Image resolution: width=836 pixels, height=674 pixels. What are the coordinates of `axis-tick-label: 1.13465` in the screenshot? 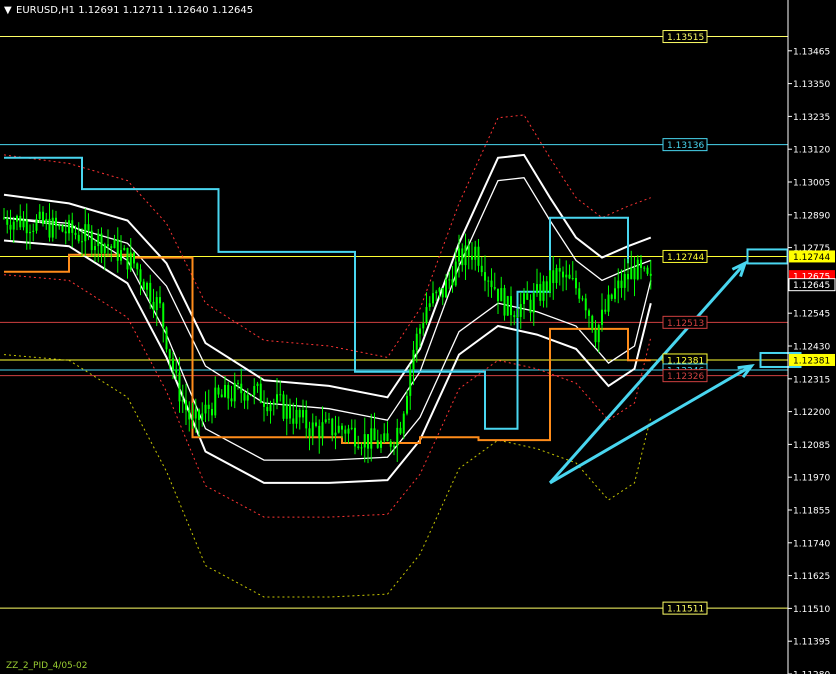 It's located at (811, 52).